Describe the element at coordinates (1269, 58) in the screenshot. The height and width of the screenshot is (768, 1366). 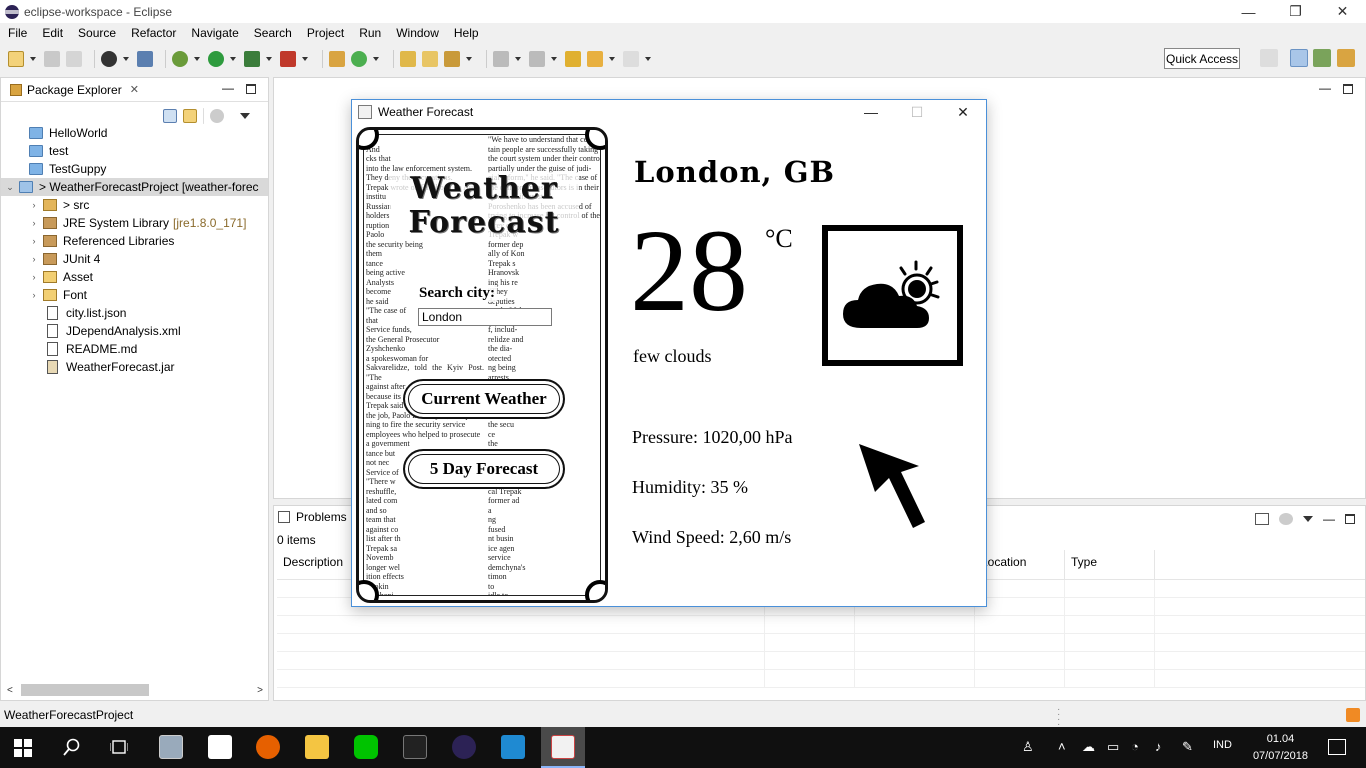
I see `open-perspective-icon` at that location.